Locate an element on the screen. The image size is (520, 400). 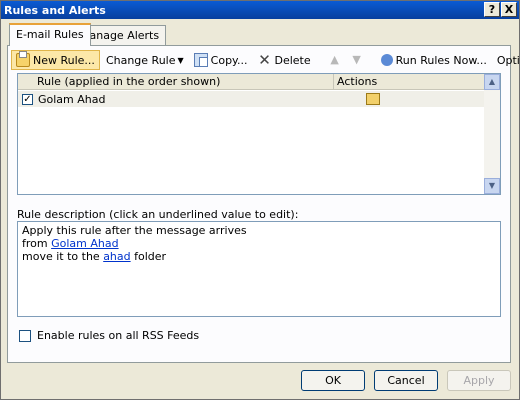
column-header-actions: Actions is located at coordinates (355, 81).